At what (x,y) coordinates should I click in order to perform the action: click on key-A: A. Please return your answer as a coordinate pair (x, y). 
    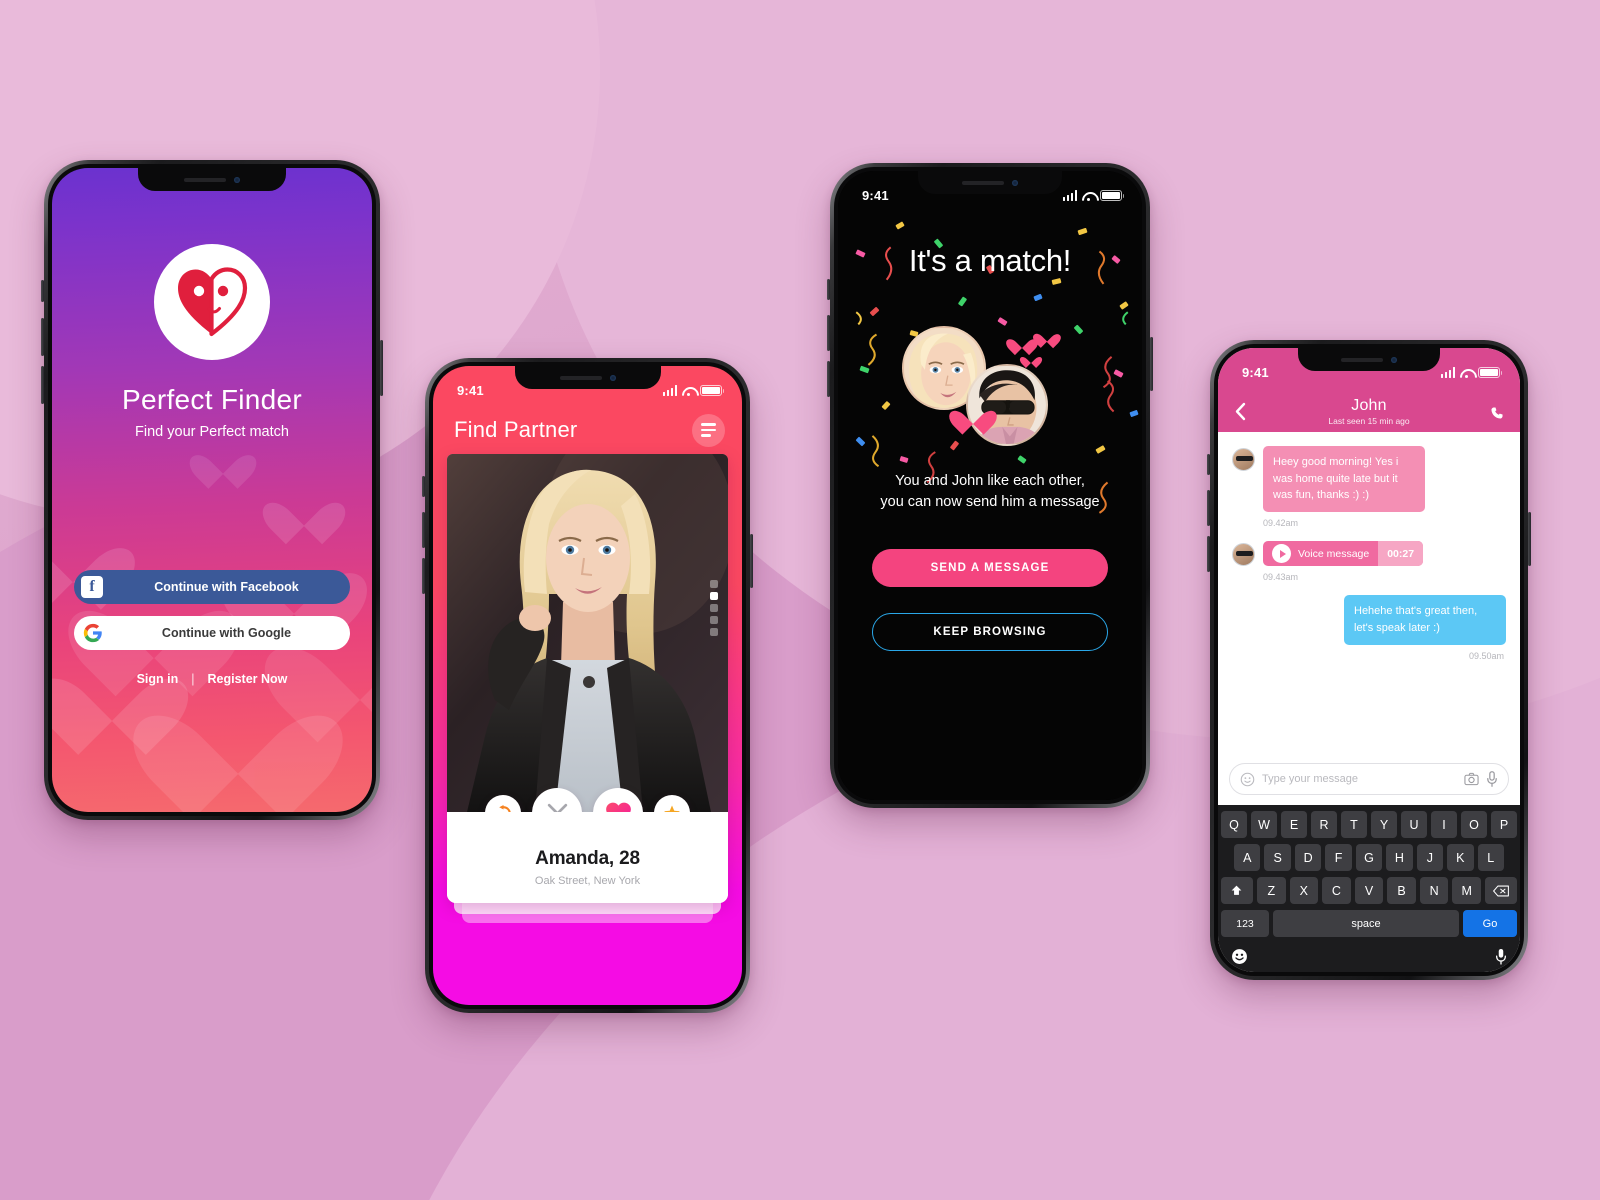
    Looking at the image, I should click on (1247, 857).